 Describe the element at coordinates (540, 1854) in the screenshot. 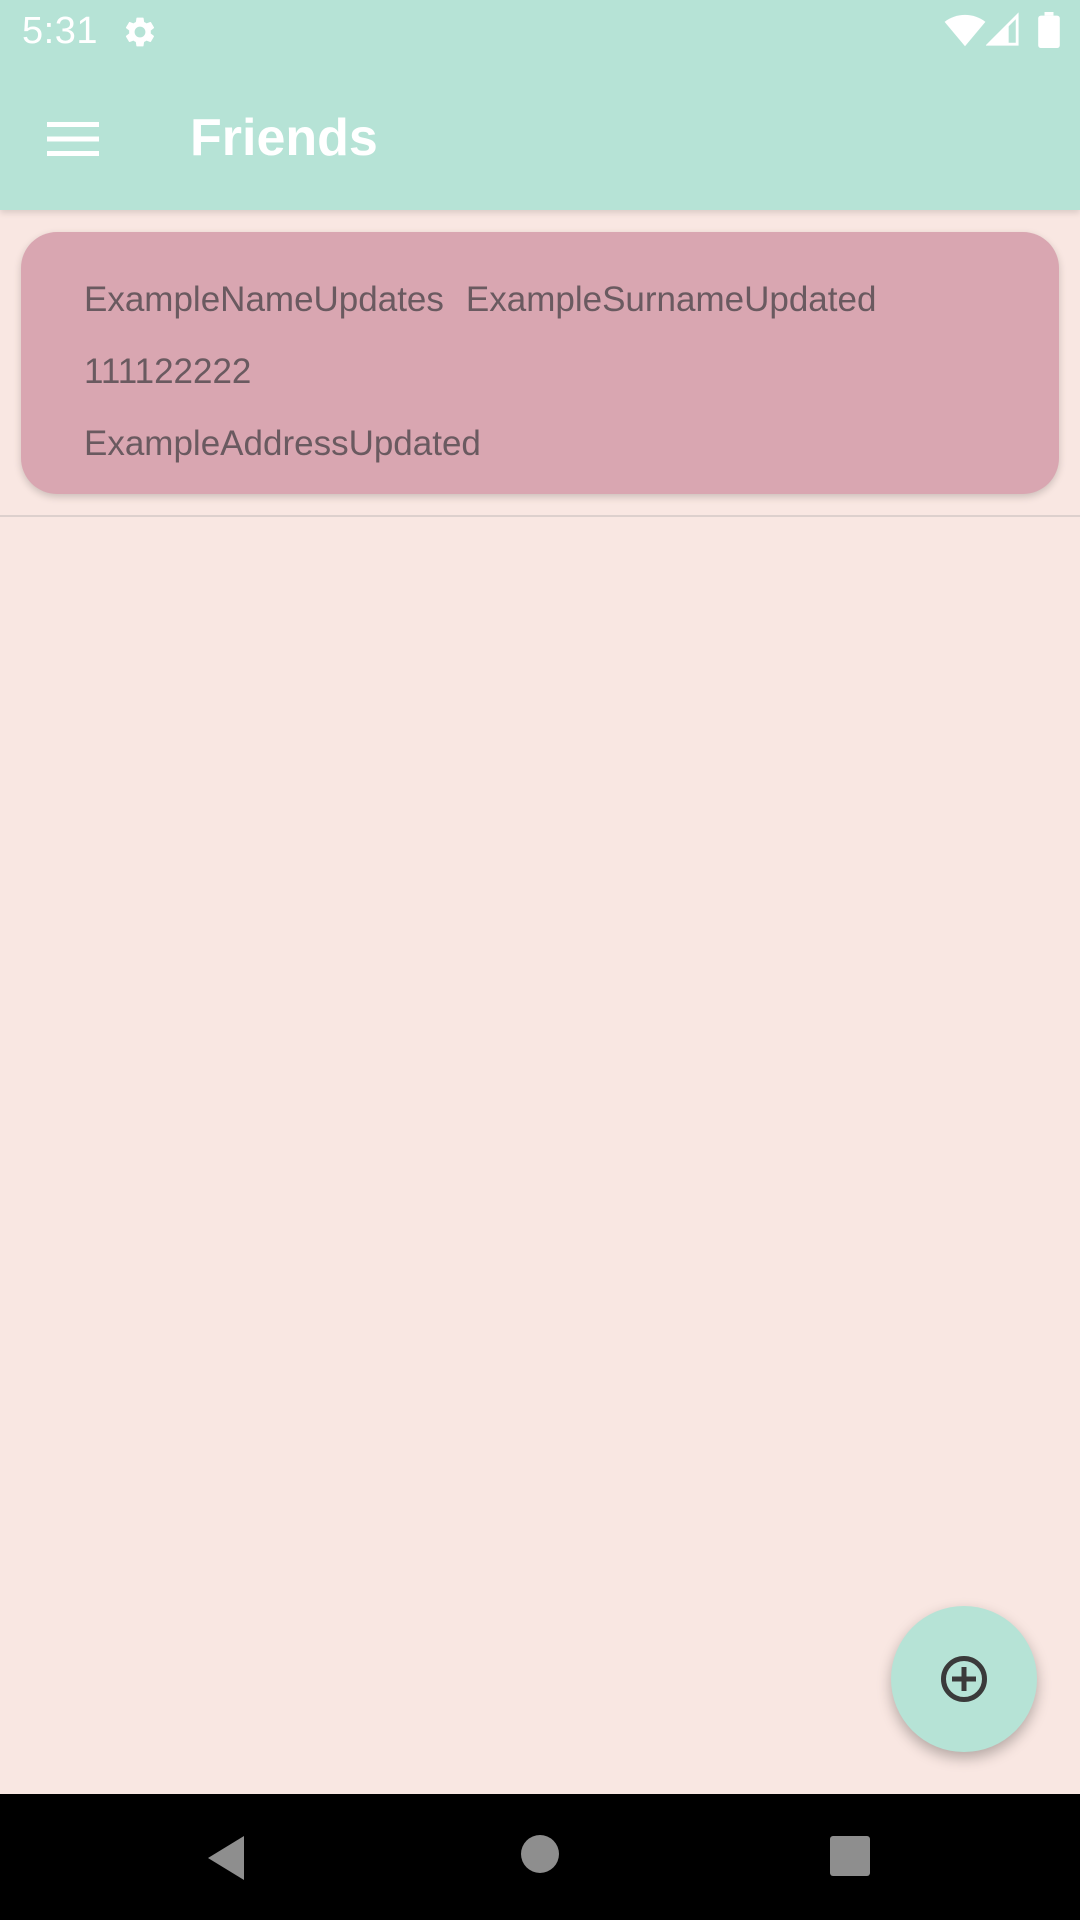

I see `home-icon` at that location.